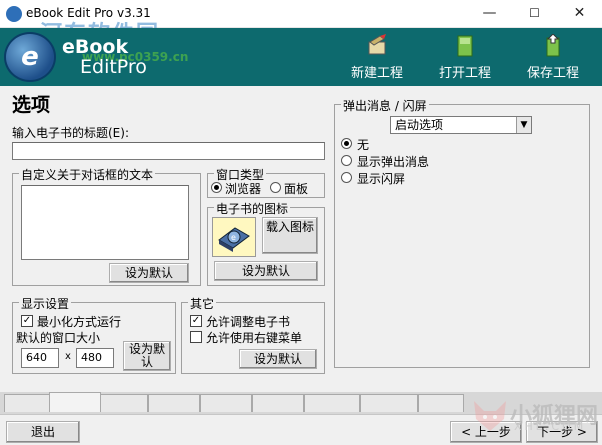 The width and height of the screenshot is (602, 445). Describe the element at coordinates (243, 189) in the screenshot. I see `browser-radio-label: 浏览器` at that location.